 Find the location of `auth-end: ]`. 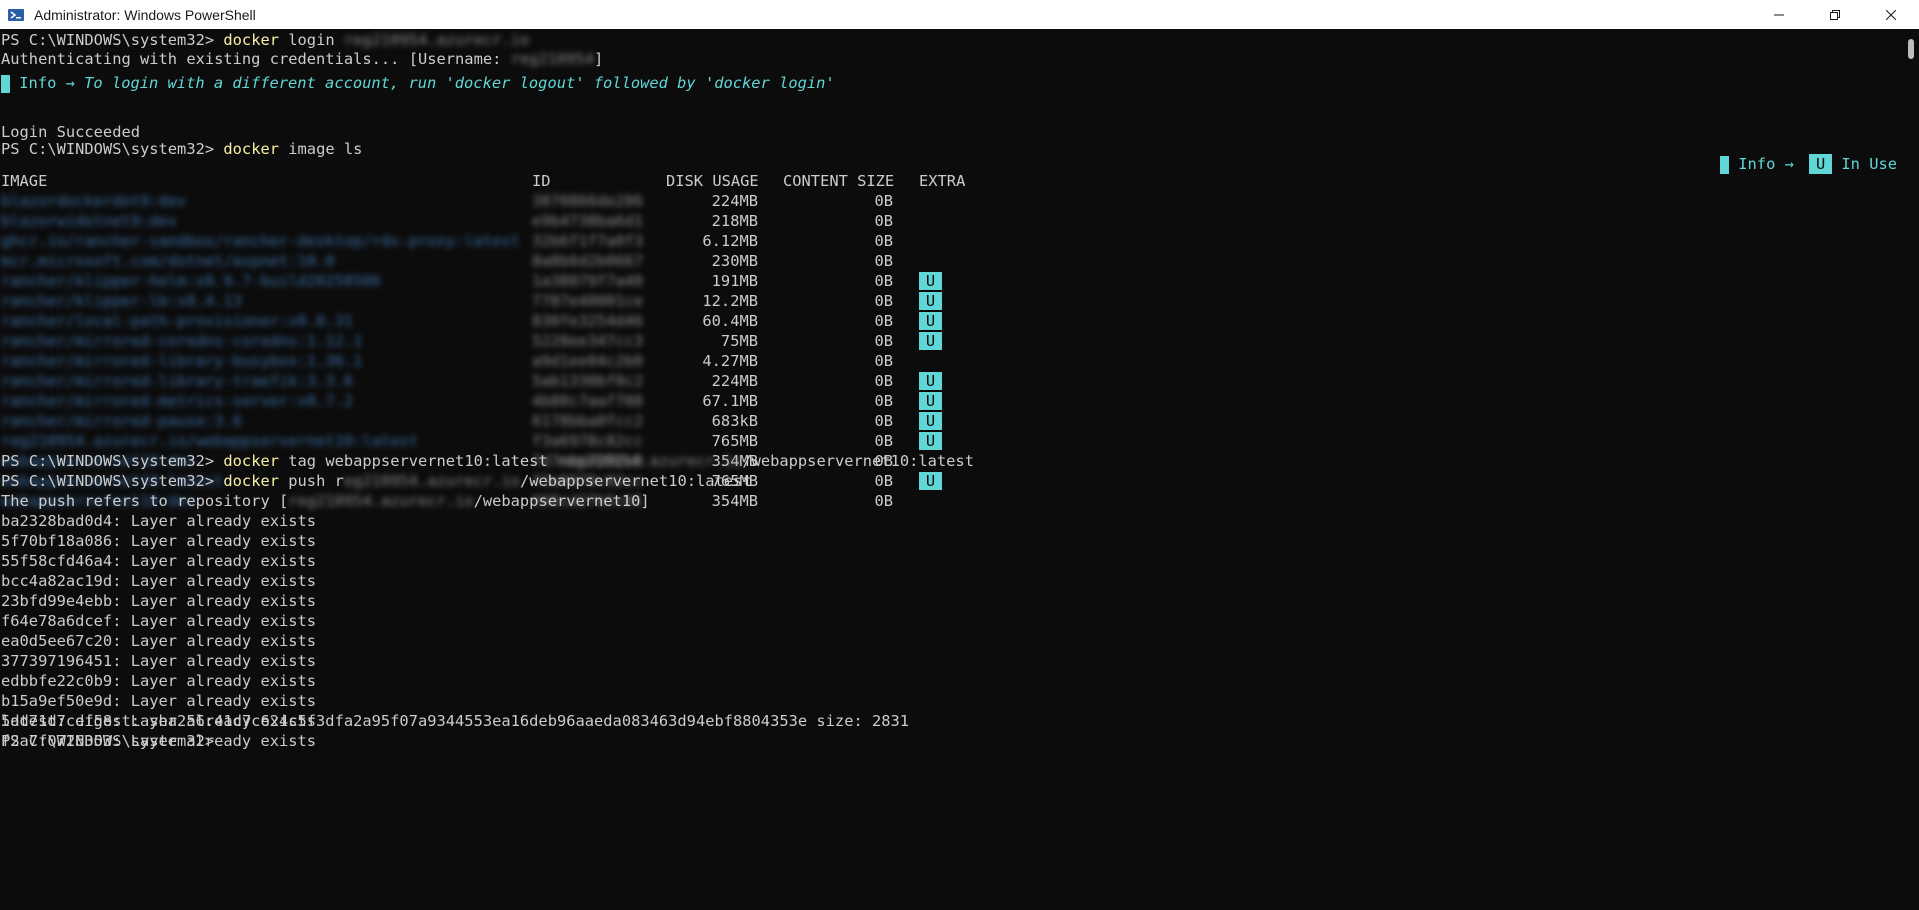

auth-end: ] is located at coordinates (599, 59).